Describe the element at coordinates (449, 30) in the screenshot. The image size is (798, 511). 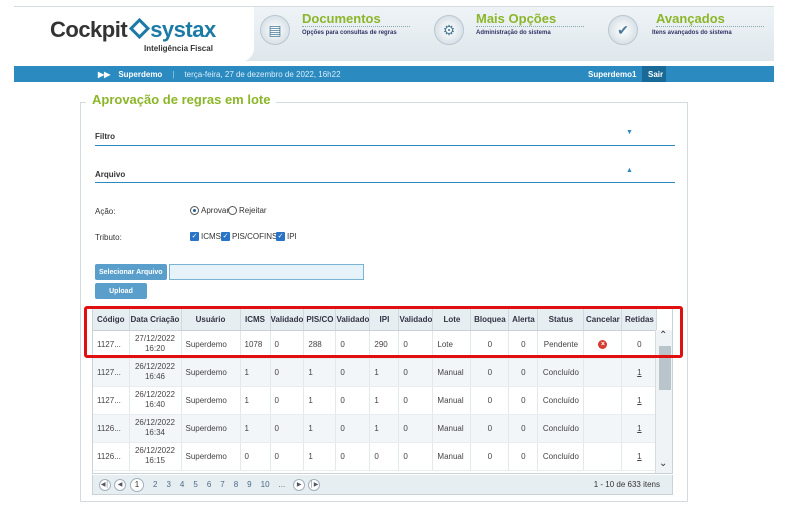
I see `gear-icon: ⚙` at that location.